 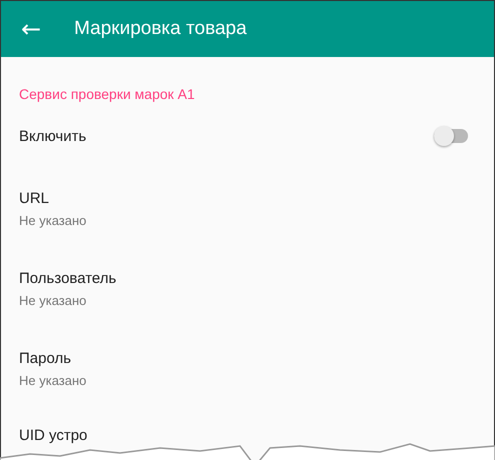 I want to click on toggle-switch, so click(x=451, y=136).